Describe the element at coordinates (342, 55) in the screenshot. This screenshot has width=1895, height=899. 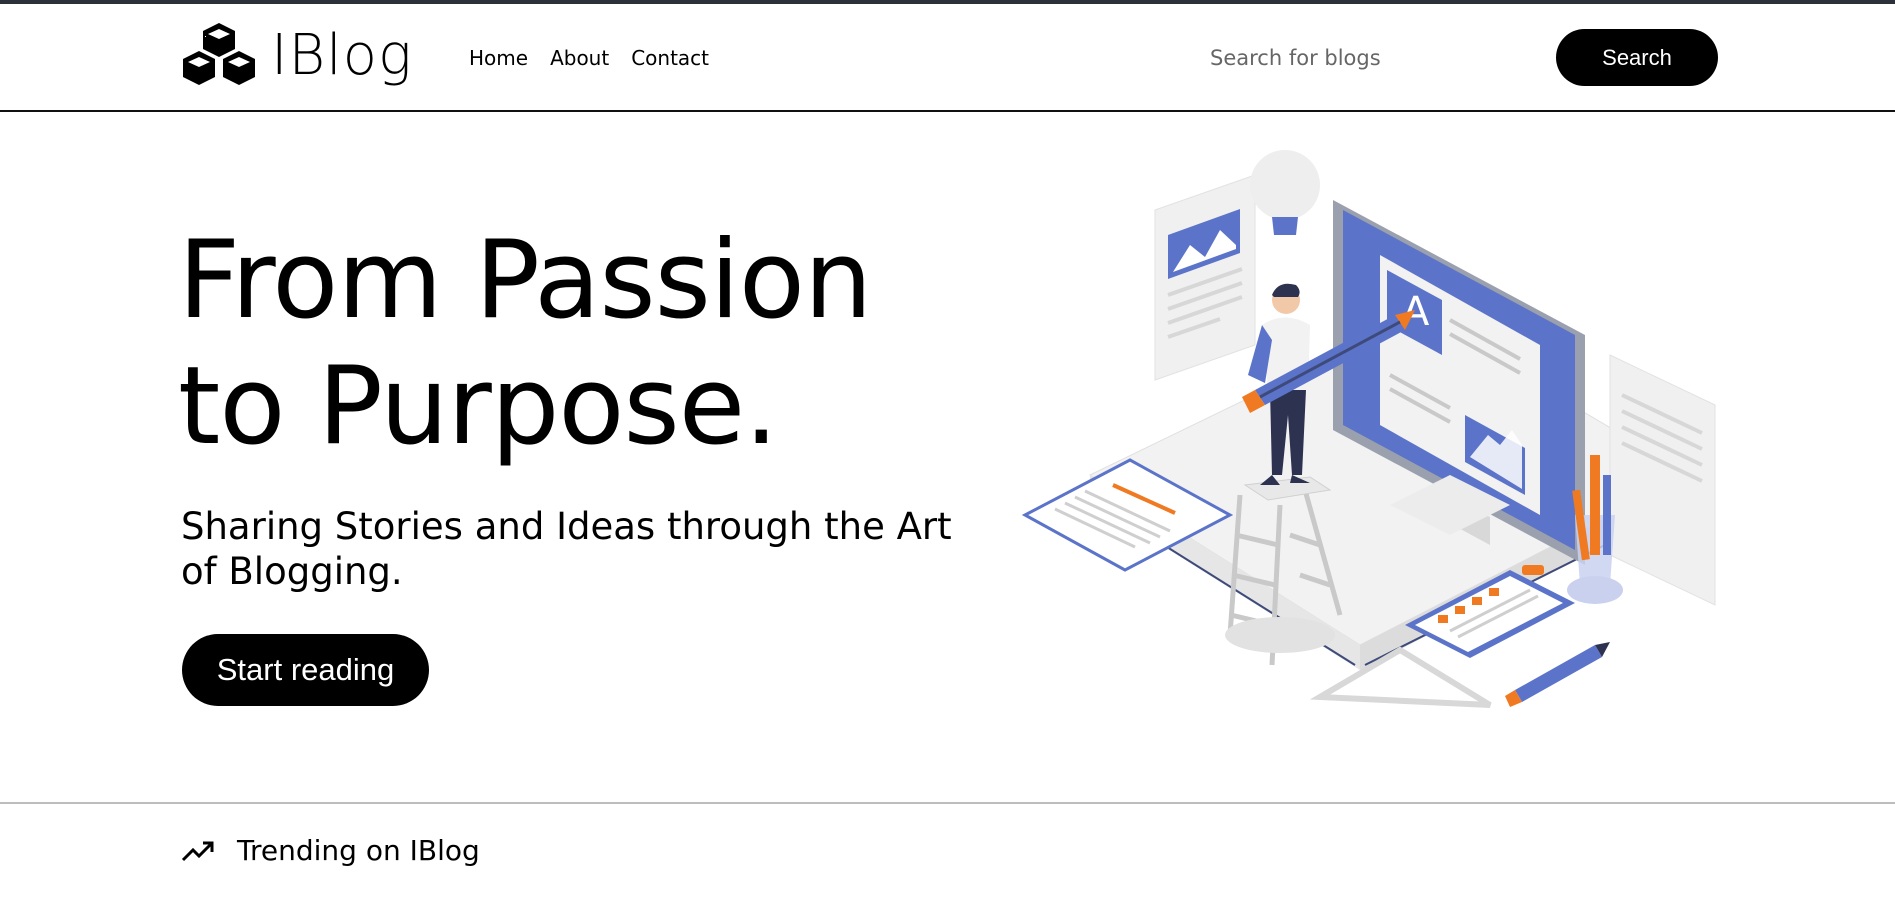
I see `brand-name: IBlog` at that location.